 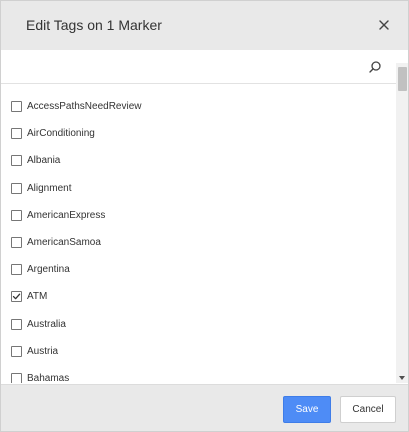 I want to click on tag-label: AirConditioning, so click(x=61, y=134).